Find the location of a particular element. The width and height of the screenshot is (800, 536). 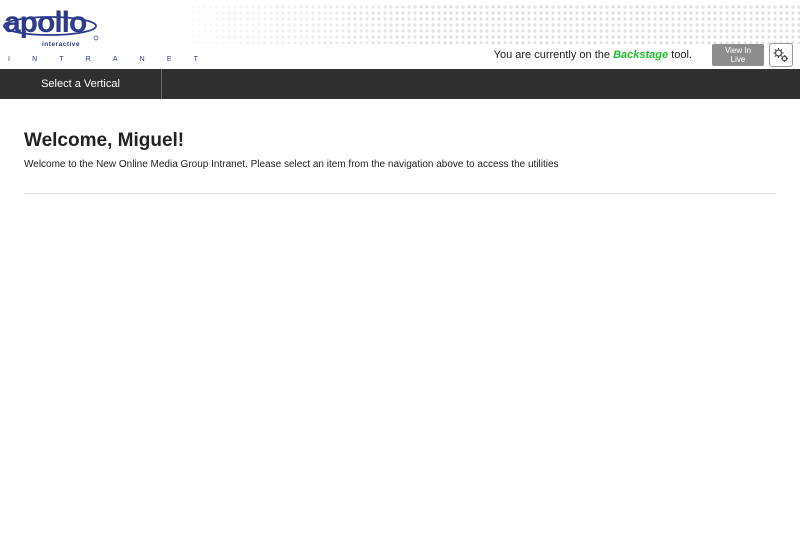

nav-select-vertical: Select a Vertical is located at coordinates (81, 84).